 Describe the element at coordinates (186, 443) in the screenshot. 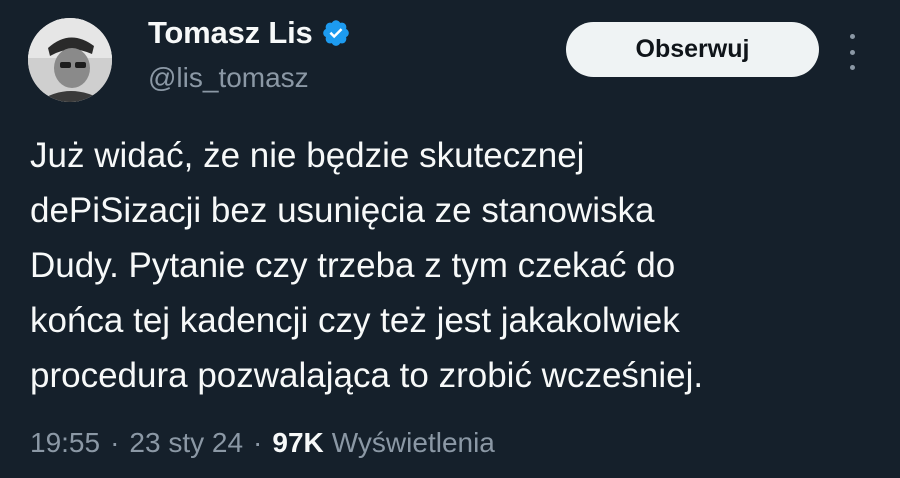

I see `tweet-date: 23 sty 24` at that location.